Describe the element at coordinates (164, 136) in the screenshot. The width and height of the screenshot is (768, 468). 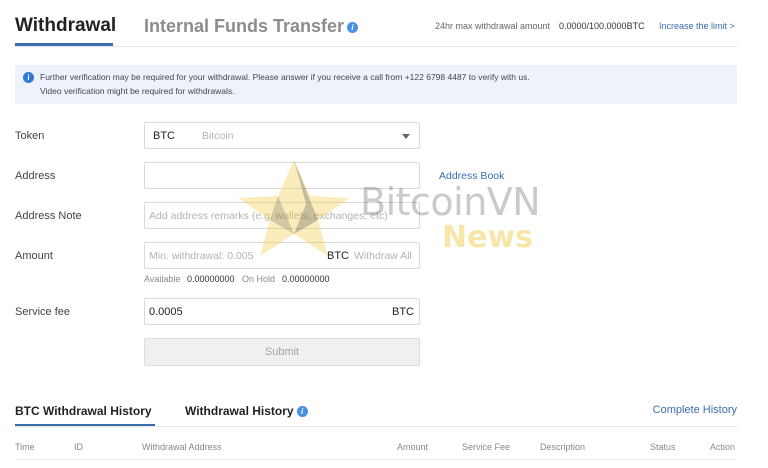
I see `token-symbol: BTC` at that location.